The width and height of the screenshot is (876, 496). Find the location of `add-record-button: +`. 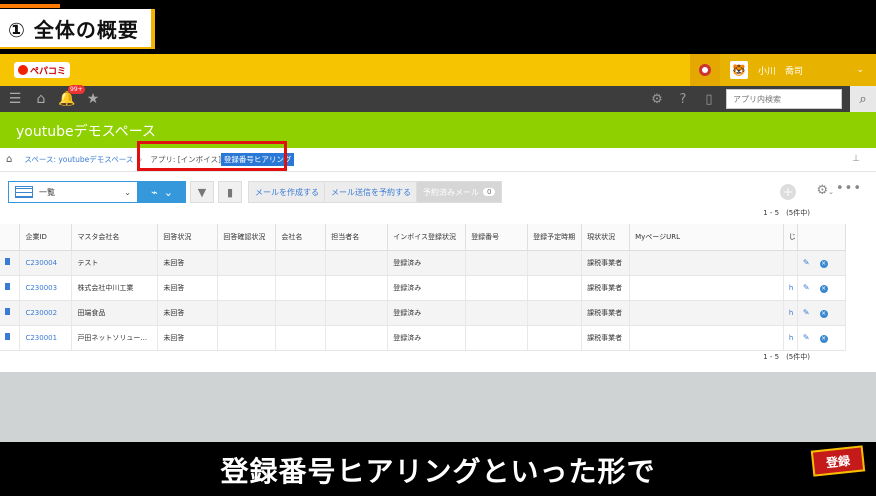

add-record-button: + is located at coordinates (788, 192).